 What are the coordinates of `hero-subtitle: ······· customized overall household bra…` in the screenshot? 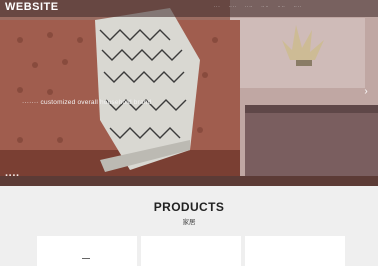 It's located at (87, 102).